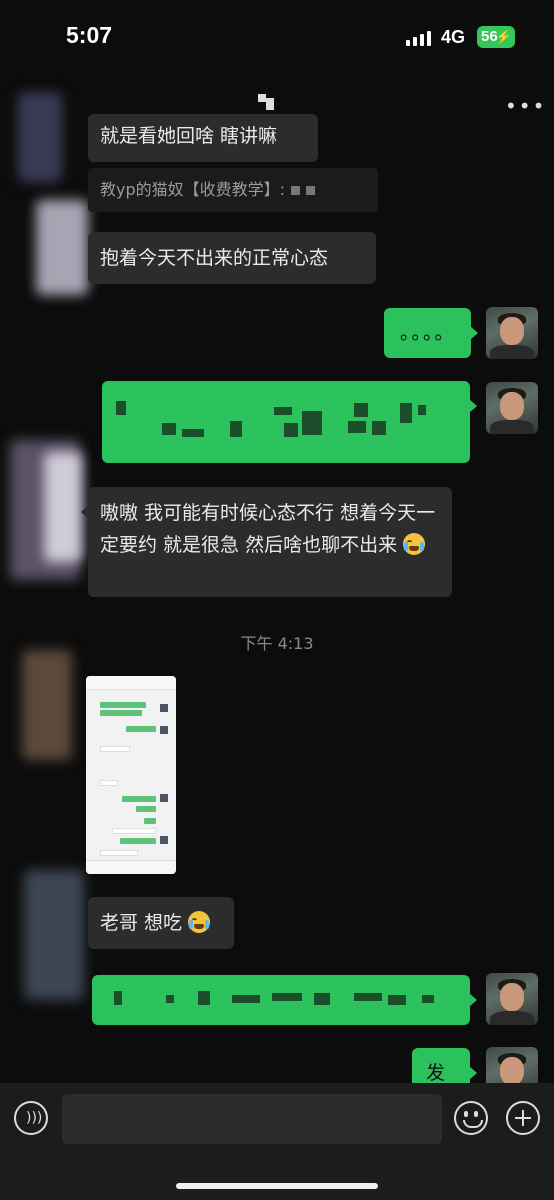 The width and height of the screenshot is (554, 1200). I want to click on voice-icon: ))), so click(31, 1118).